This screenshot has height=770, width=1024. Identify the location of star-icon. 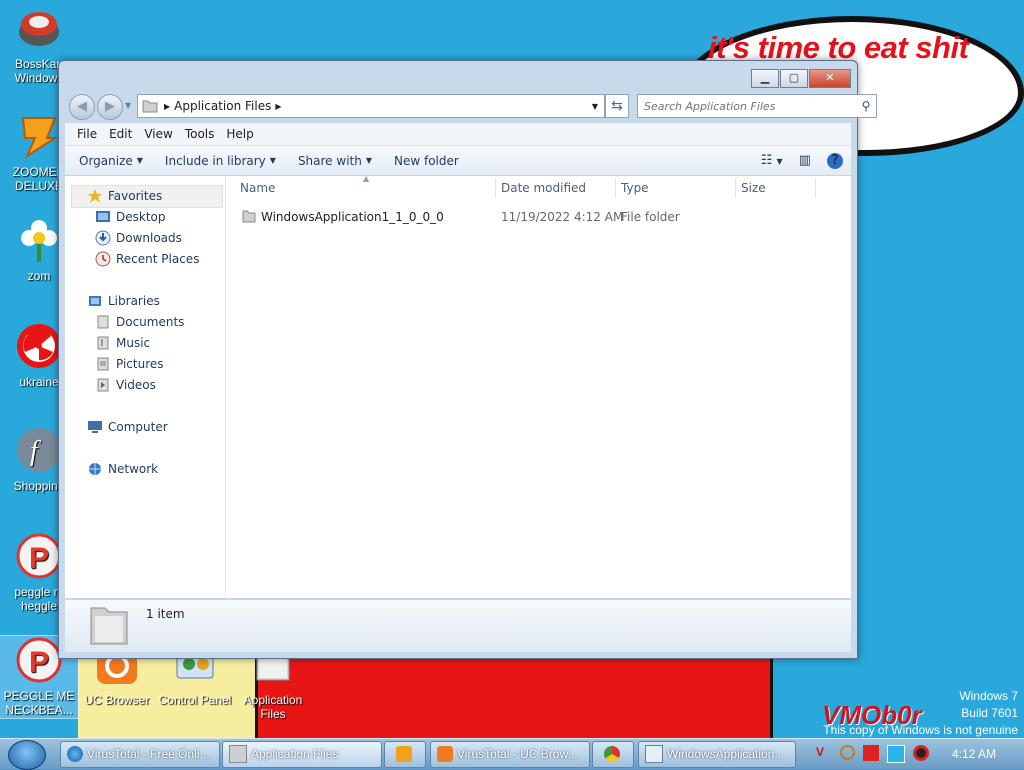
(95, 196).